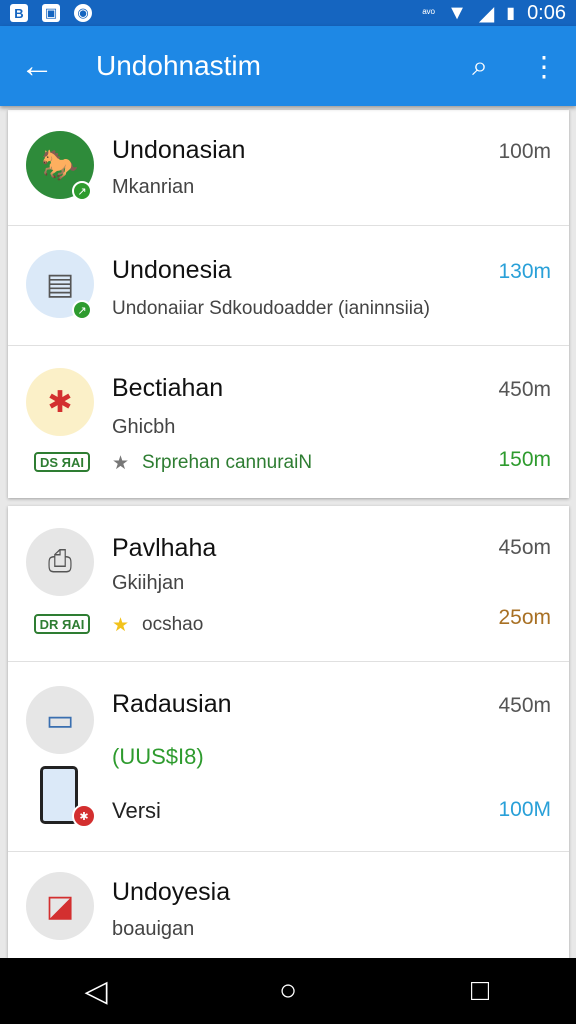 The image size is (576, 1024). Describe the element at coordinates (480, 66) in the screenshot. I see `search-icon: ⌕` at that location.